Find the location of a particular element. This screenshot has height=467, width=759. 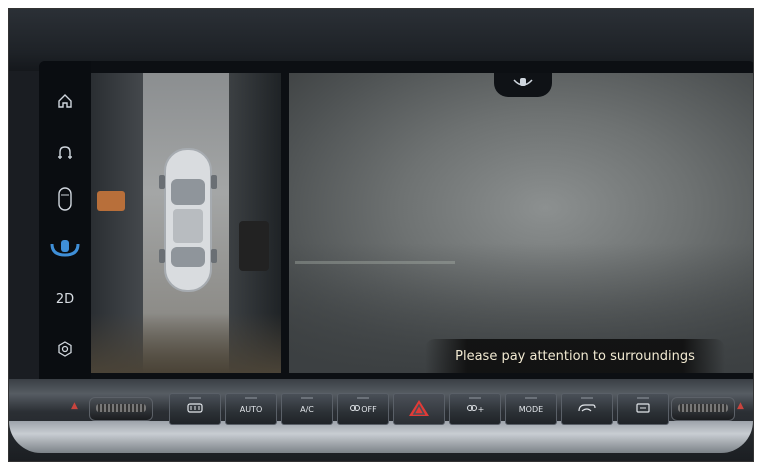

car-outline-icon is located at coordinates (65, 199).